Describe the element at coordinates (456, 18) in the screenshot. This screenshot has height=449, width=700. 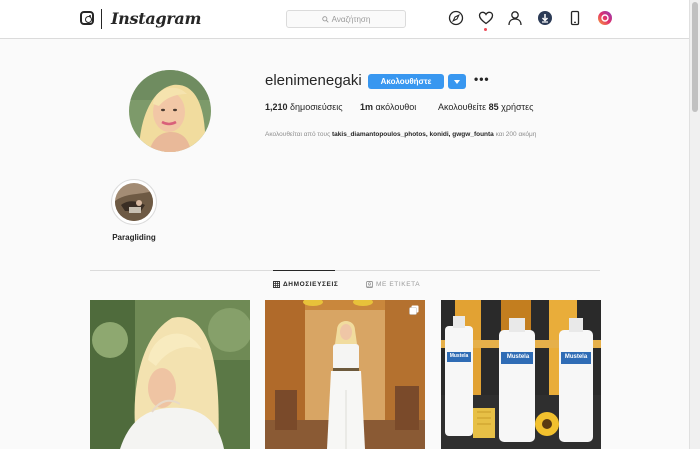
I see `explore-compass-icon` at that location.